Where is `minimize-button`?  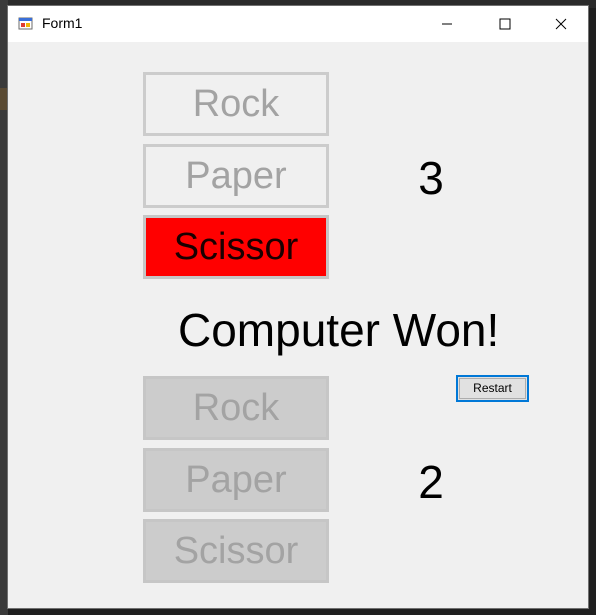
minimize-button is located at coordinates (447, 24).